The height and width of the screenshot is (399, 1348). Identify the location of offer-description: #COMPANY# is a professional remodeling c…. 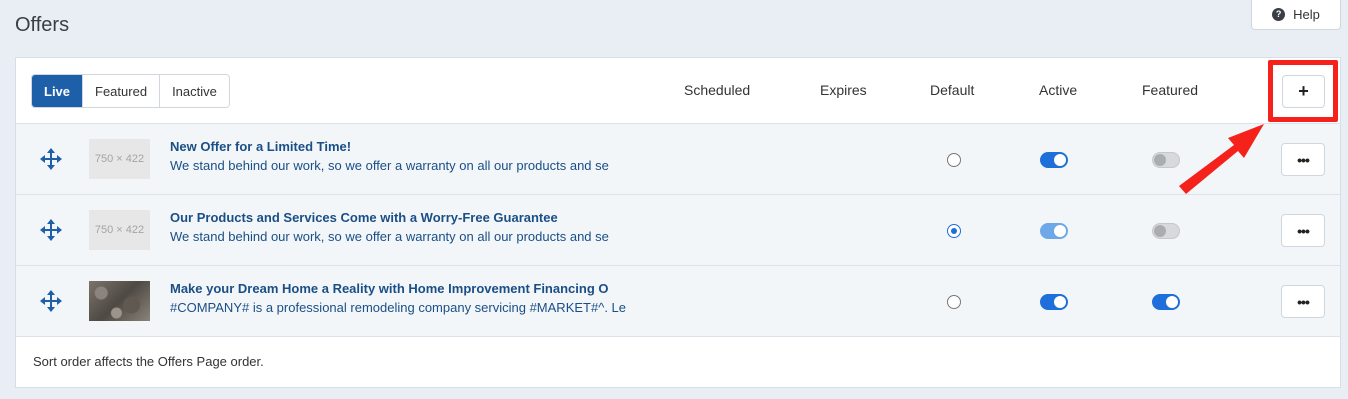
(398, 307).